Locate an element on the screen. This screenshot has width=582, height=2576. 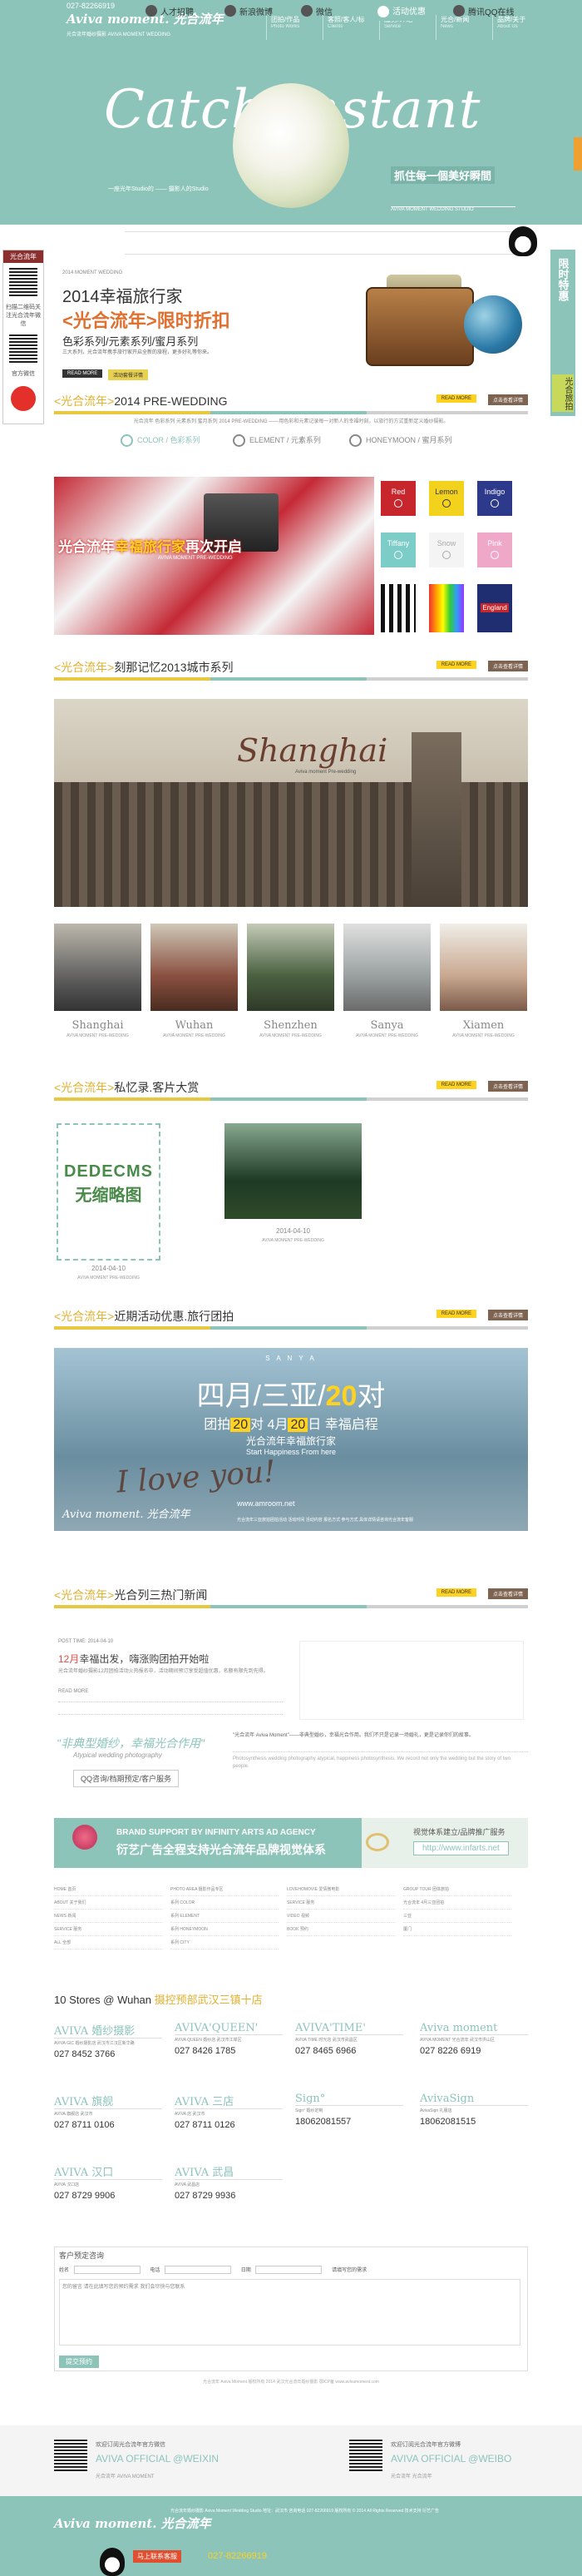
rainbow-pattern is located at coordinates (446, 608).